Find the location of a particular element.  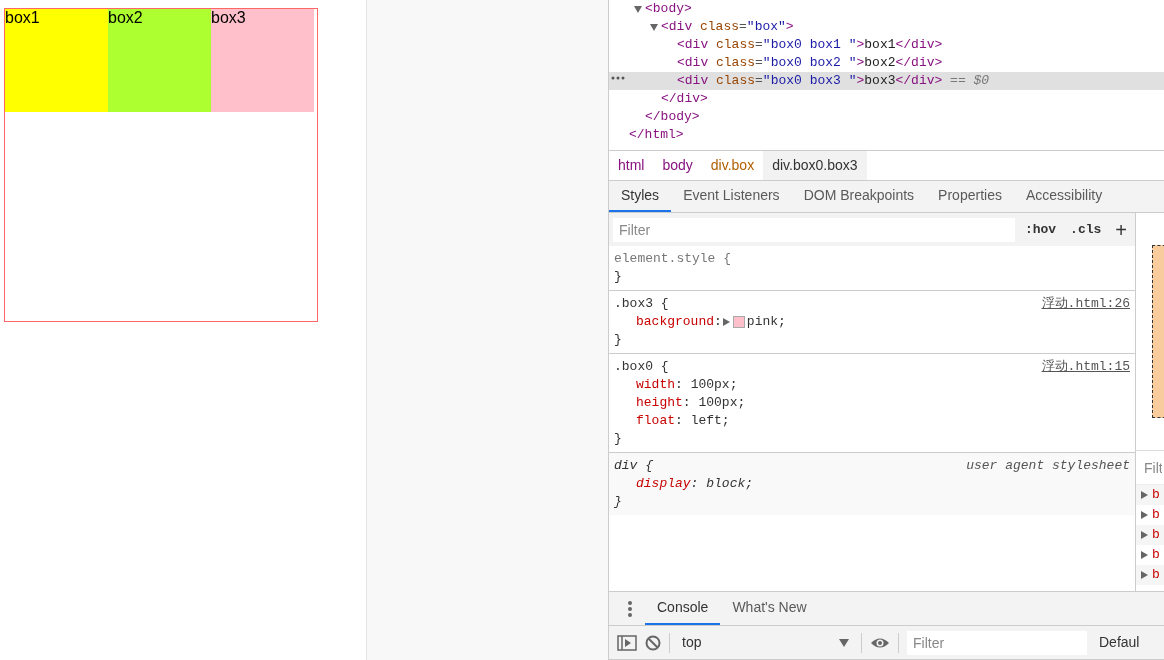

color-swatch is located at coordinates (738, 322).